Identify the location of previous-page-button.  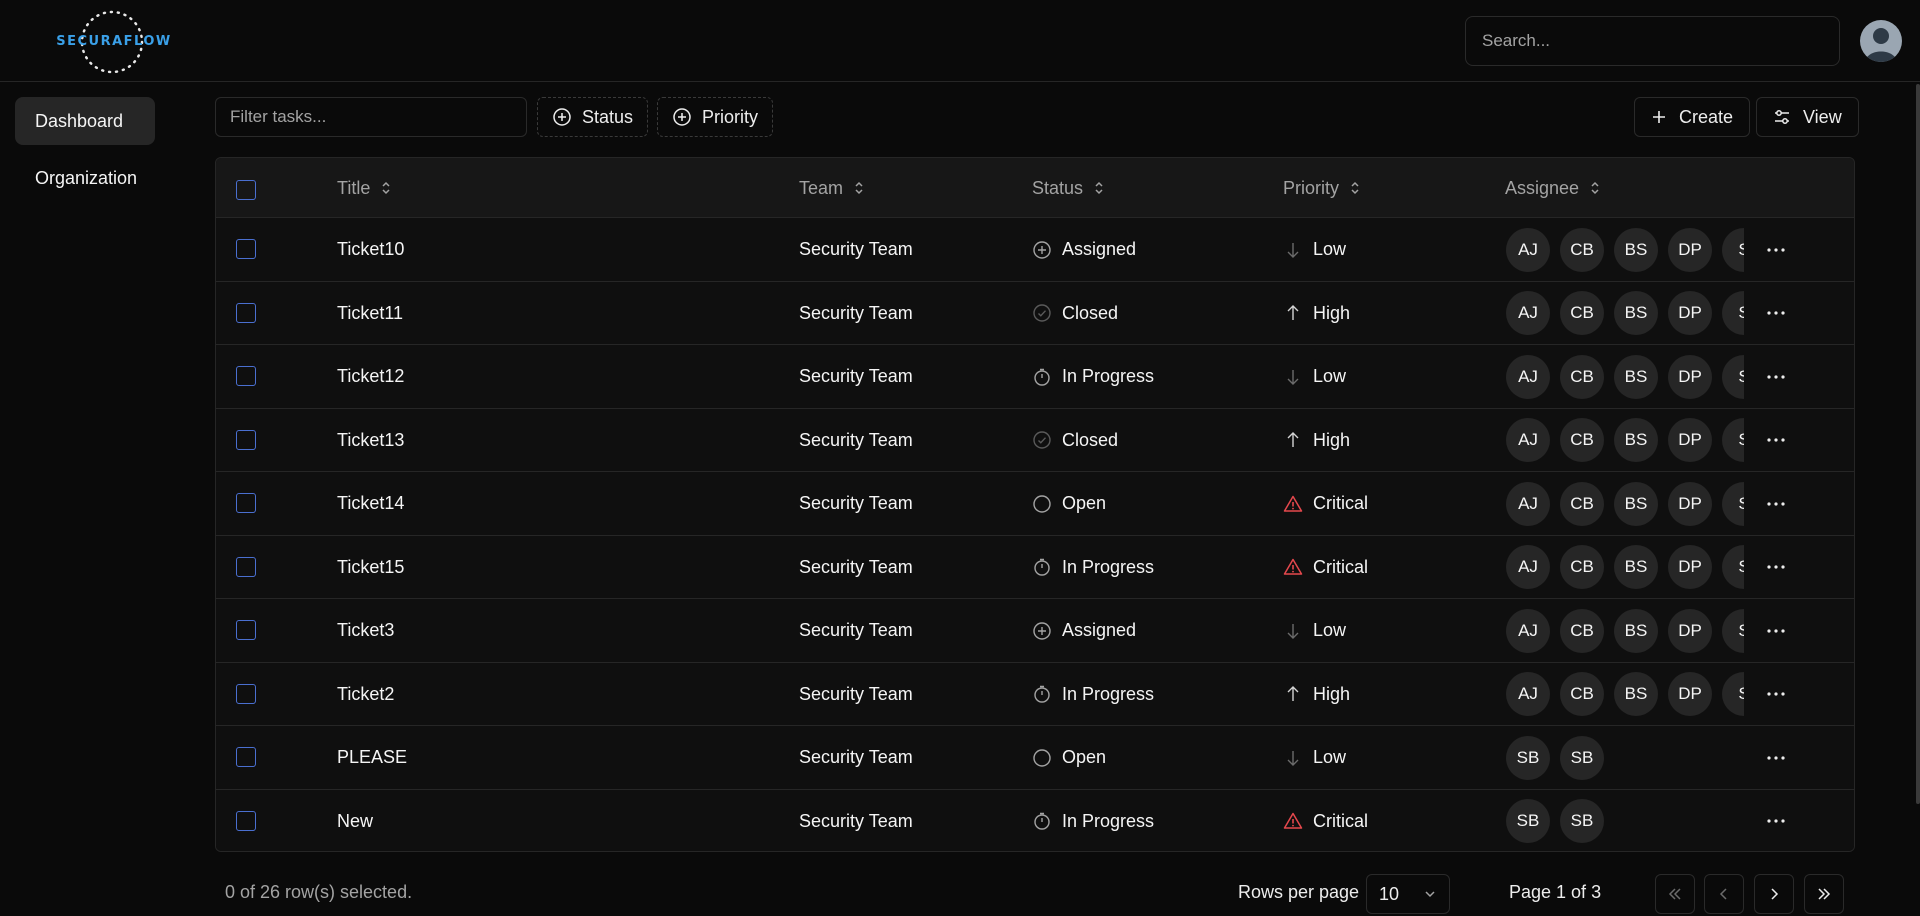
(1724, 894).